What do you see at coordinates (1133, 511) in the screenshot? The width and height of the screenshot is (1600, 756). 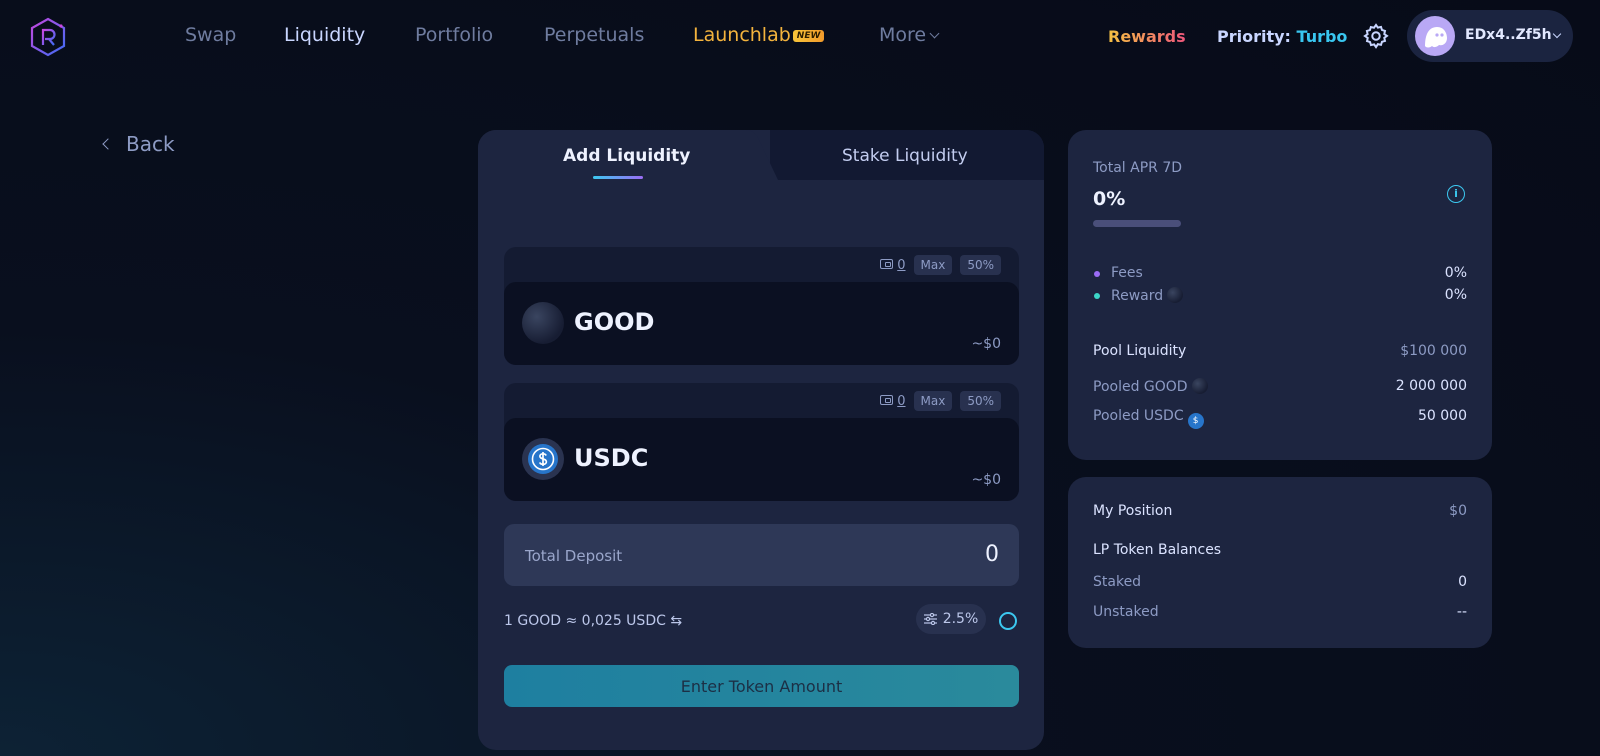 I see `my-position-title: My Position` at bounding box center [1133, 511].